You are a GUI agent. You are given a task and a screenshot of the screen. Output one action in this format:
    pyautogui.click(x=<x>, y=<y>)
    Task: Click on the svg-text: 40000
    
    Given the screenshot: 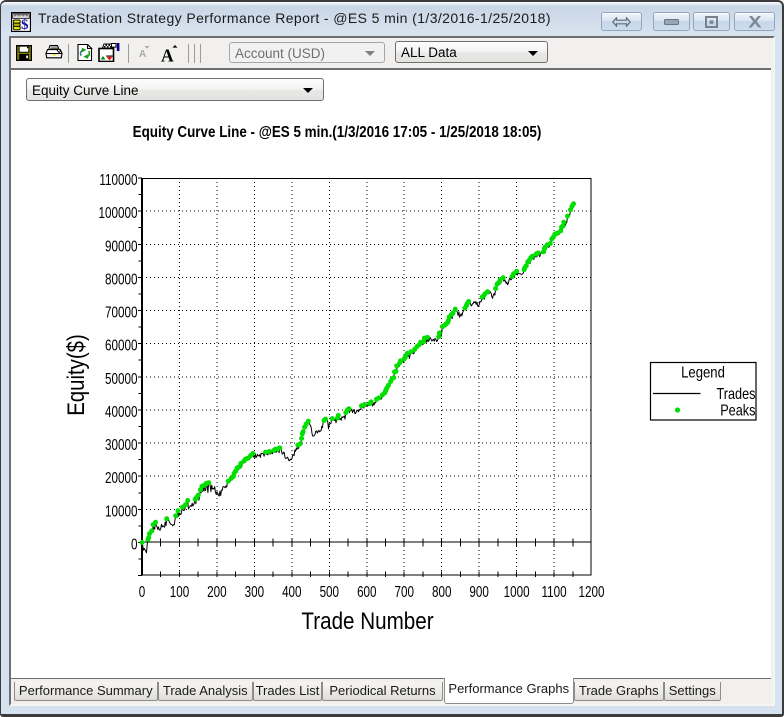 What is the action you would take?
    pyautogui.click(x=121, y=411)
    